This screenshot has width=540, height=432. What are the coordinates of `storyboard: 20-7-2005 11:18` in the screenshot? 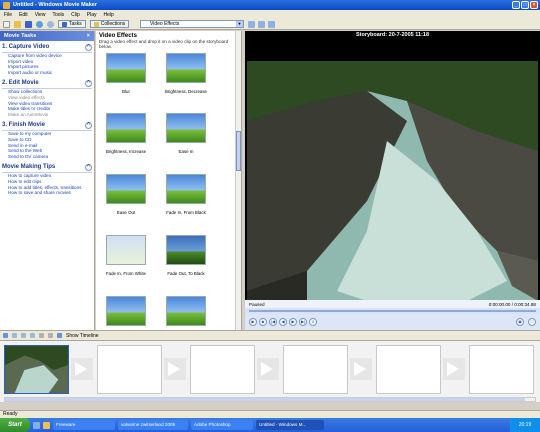 It's located at (270, 371).